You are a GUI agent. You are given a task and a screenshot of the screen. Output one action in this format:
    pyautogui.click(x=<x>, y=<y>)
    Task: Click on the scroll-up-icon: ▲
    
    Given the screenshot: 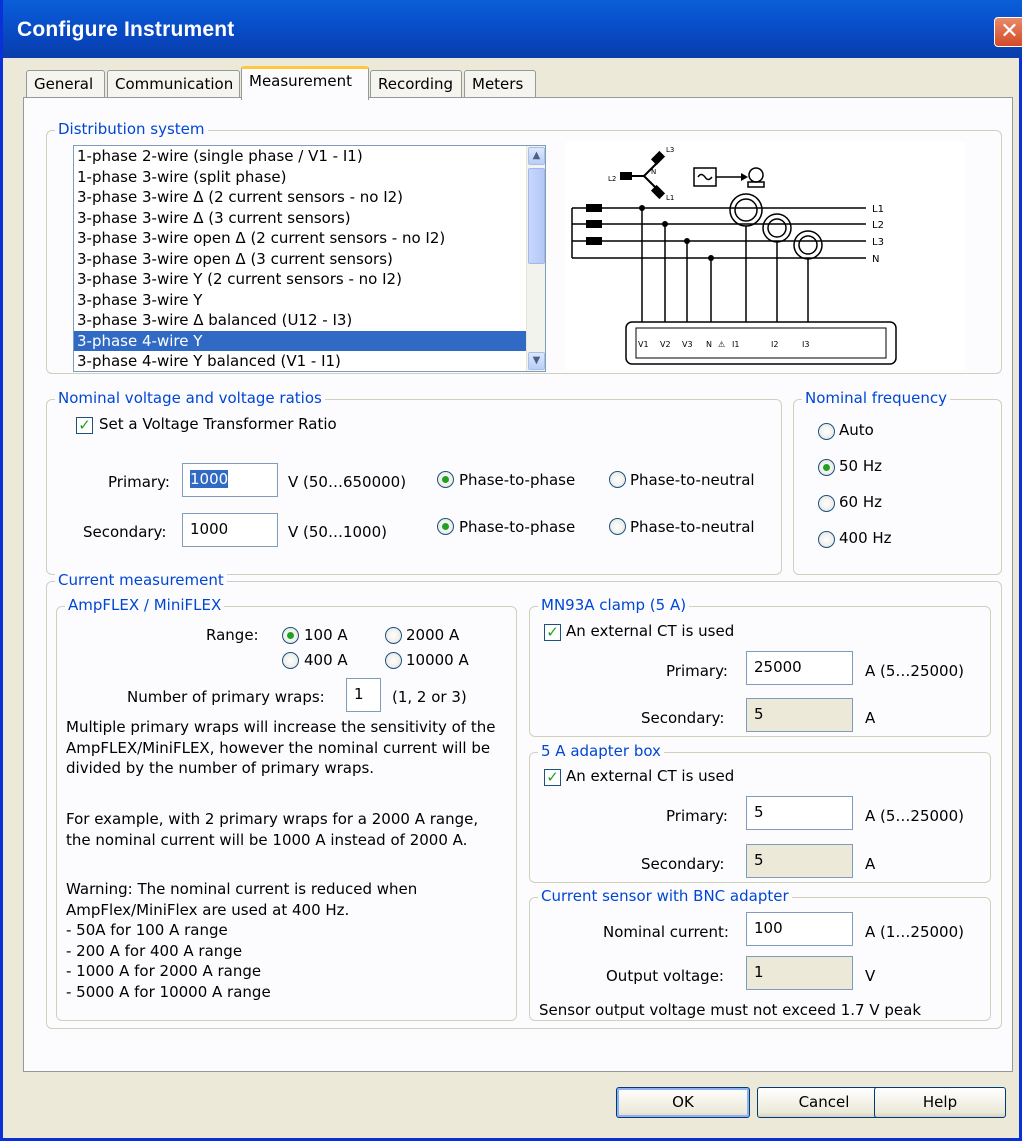 What is the action you would take?
    pyautogui.click(x=536, y=156)
    